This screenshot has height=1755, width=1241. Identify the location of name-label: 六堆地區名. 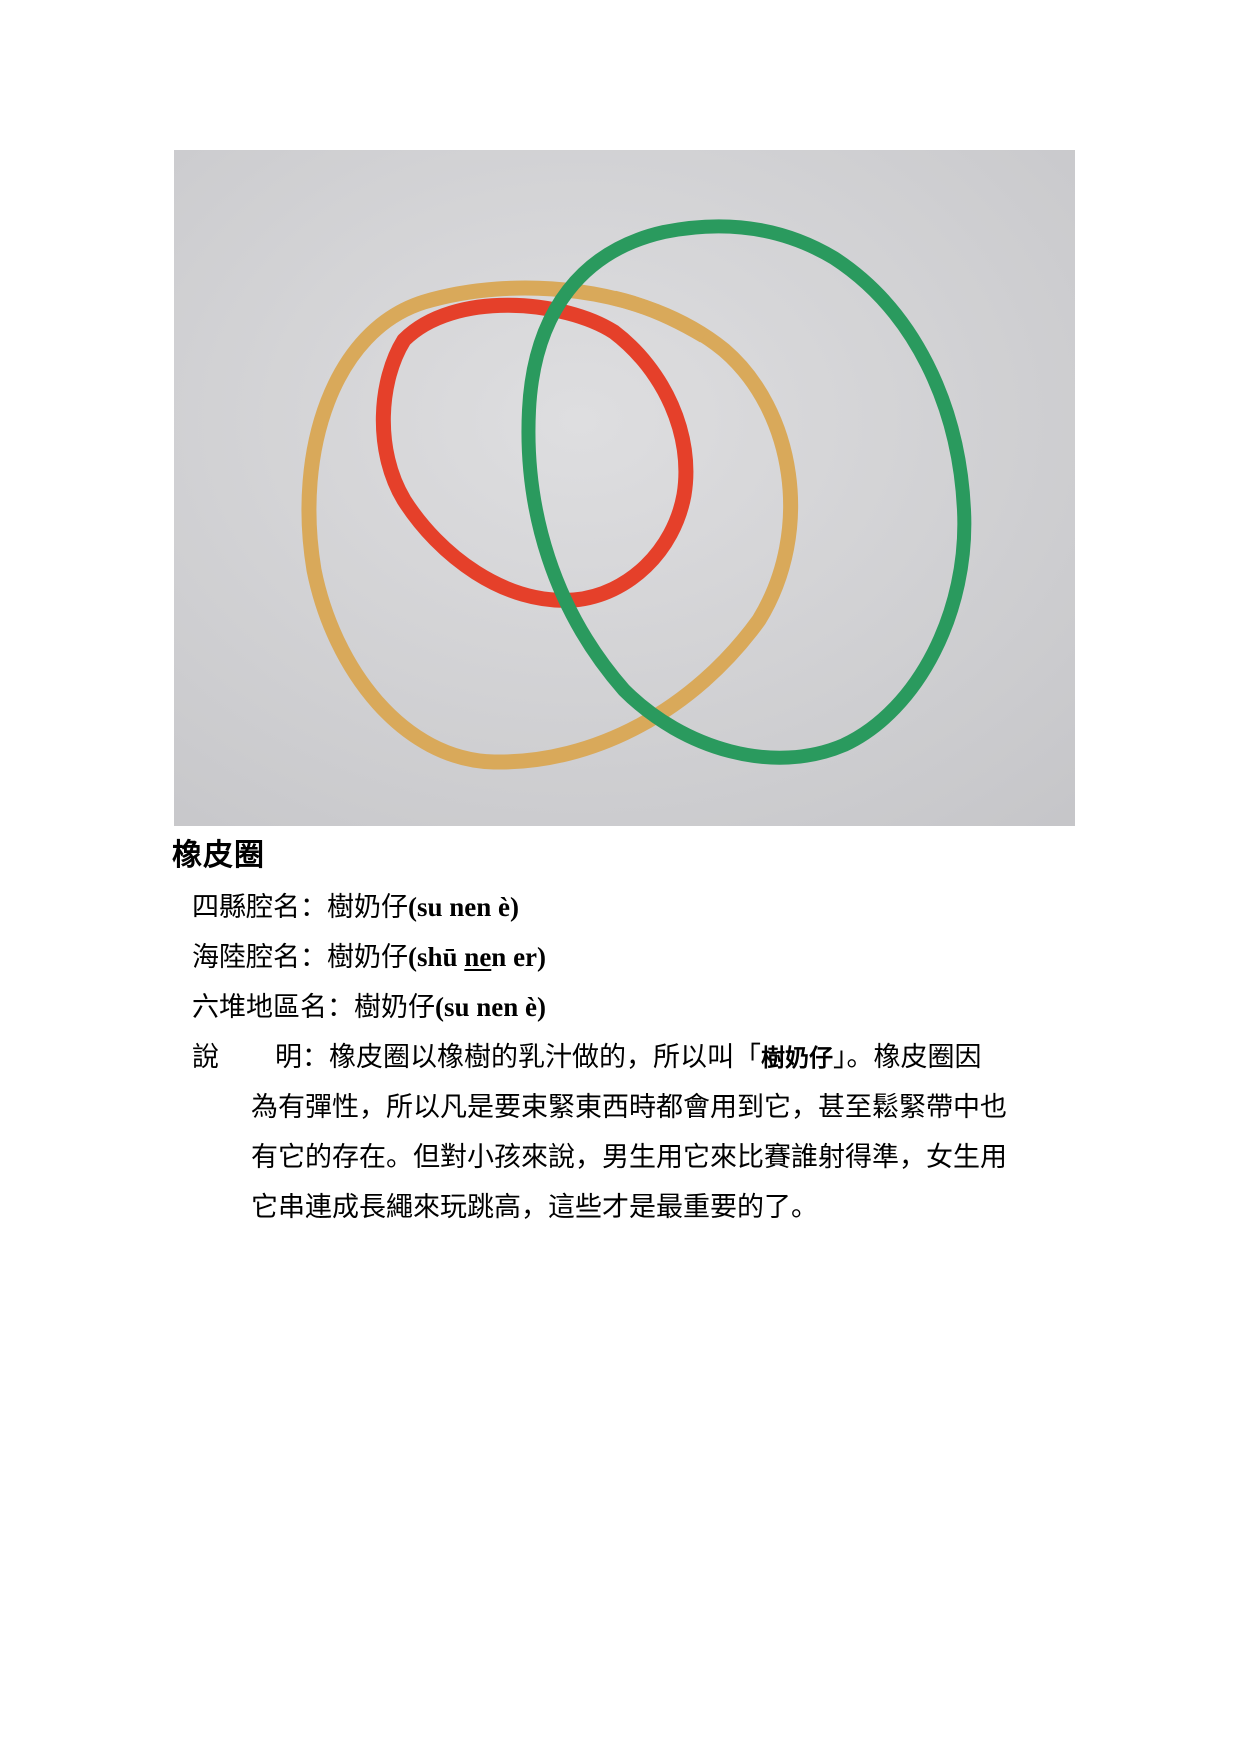
(259, 1007).